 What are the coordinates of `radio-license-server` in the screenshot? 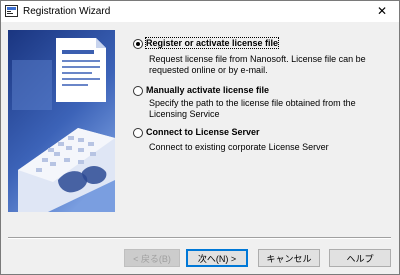 It's located at (138, 133).